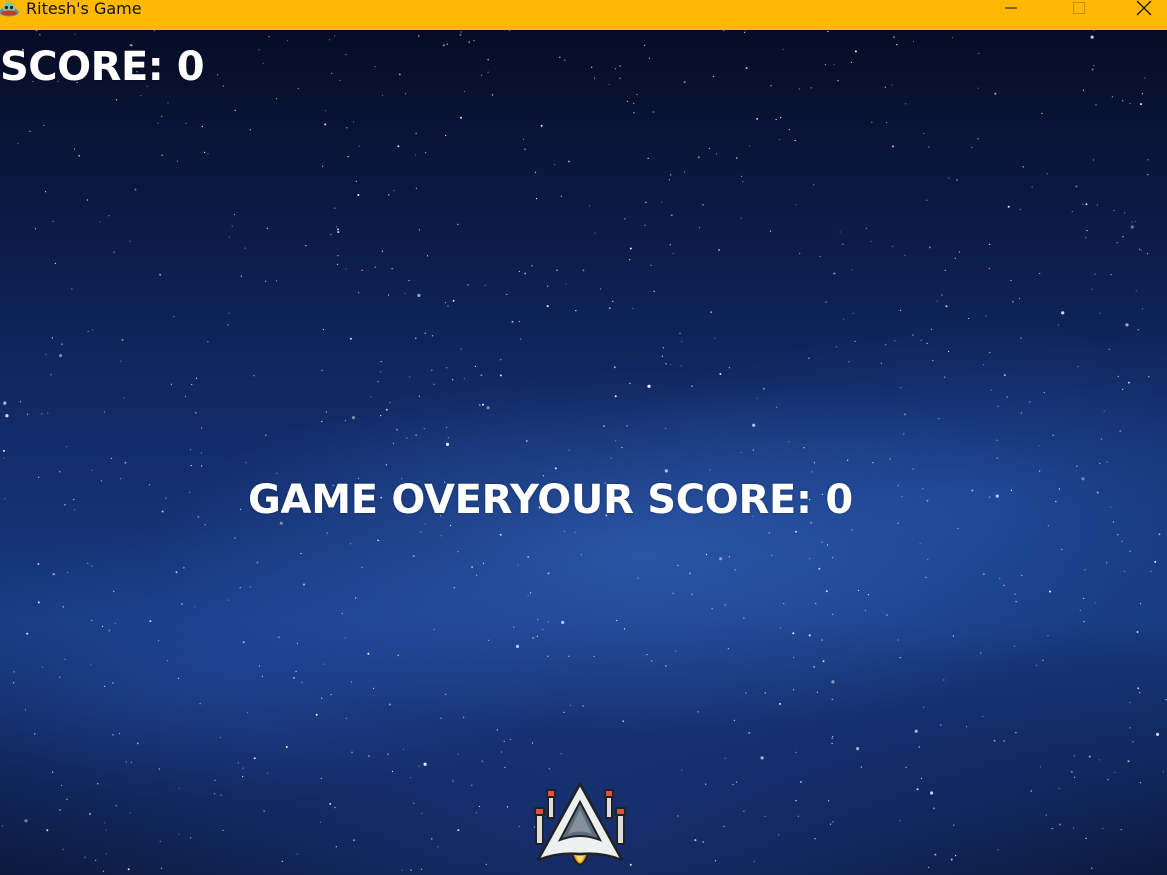 The width and height of the screenshot is (1167, 875). What do you see at coordinates (84, 9) in the screenshot?
I see `window-title: Ritesh's Game` at bounding box center [84, 9].